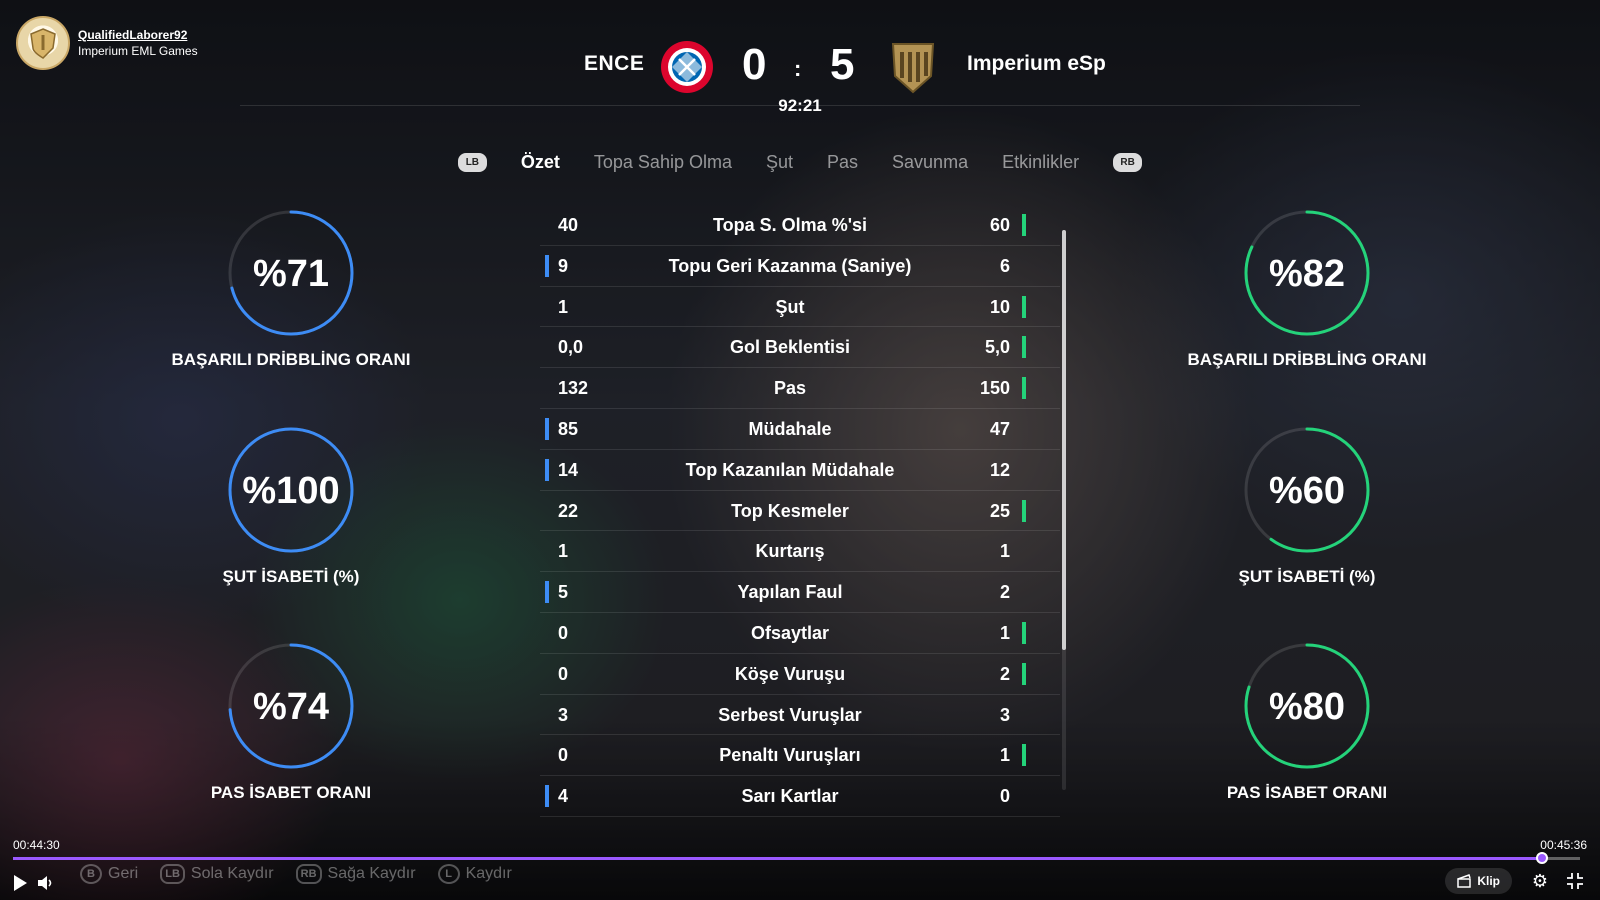 The image size is (1600, 900). I want to click on volume-icon, so click(45, 883).